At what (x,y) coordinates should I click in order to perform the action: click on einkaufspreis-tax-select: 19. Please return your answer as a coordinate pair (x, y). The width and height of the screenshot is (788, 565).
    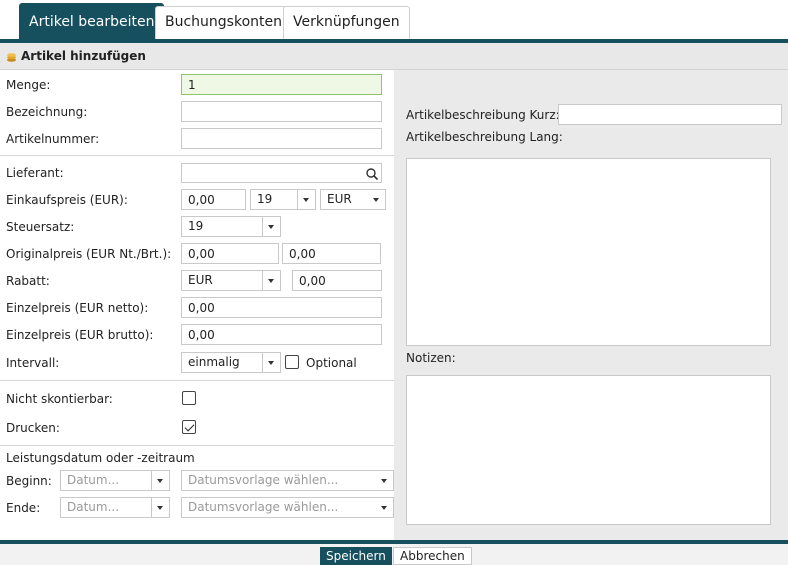
    Looking at the image, I should click on (283, 199).